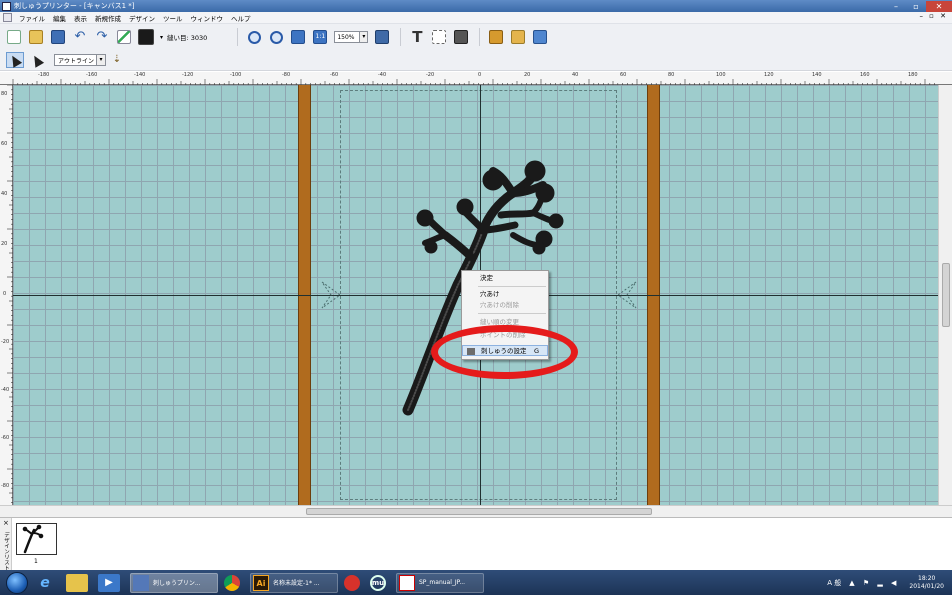 The image size is (952, 595). What do you see at coordinates (36, 539) in the screenshot?
I see `design-thumbnail` at bounding box center [36, 539].